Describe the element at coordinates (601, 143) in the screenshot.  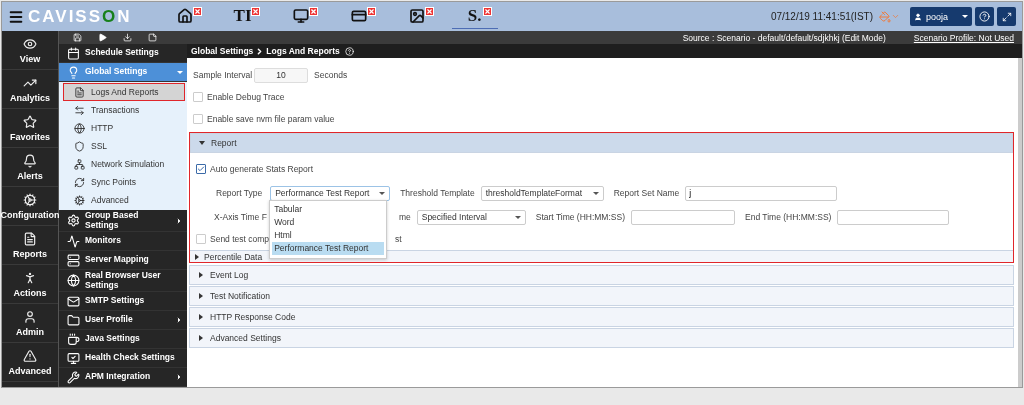
I see `section-header: Report` at that location.